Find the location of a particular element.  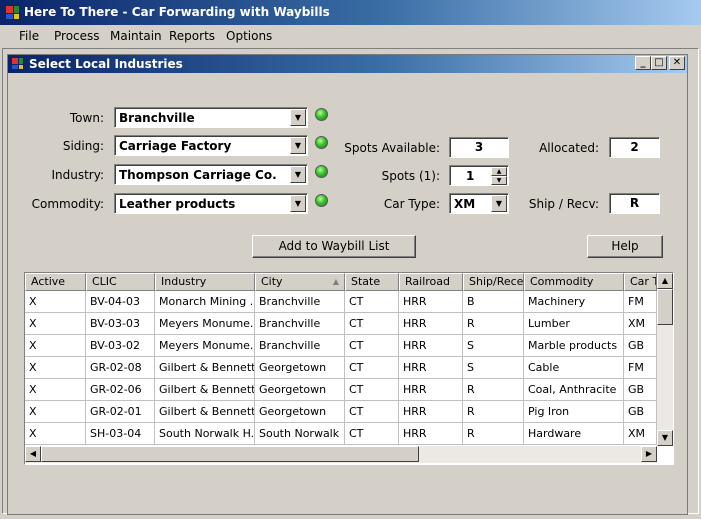

spin-up-icon: ▲ is located at coordinates (499, 171).